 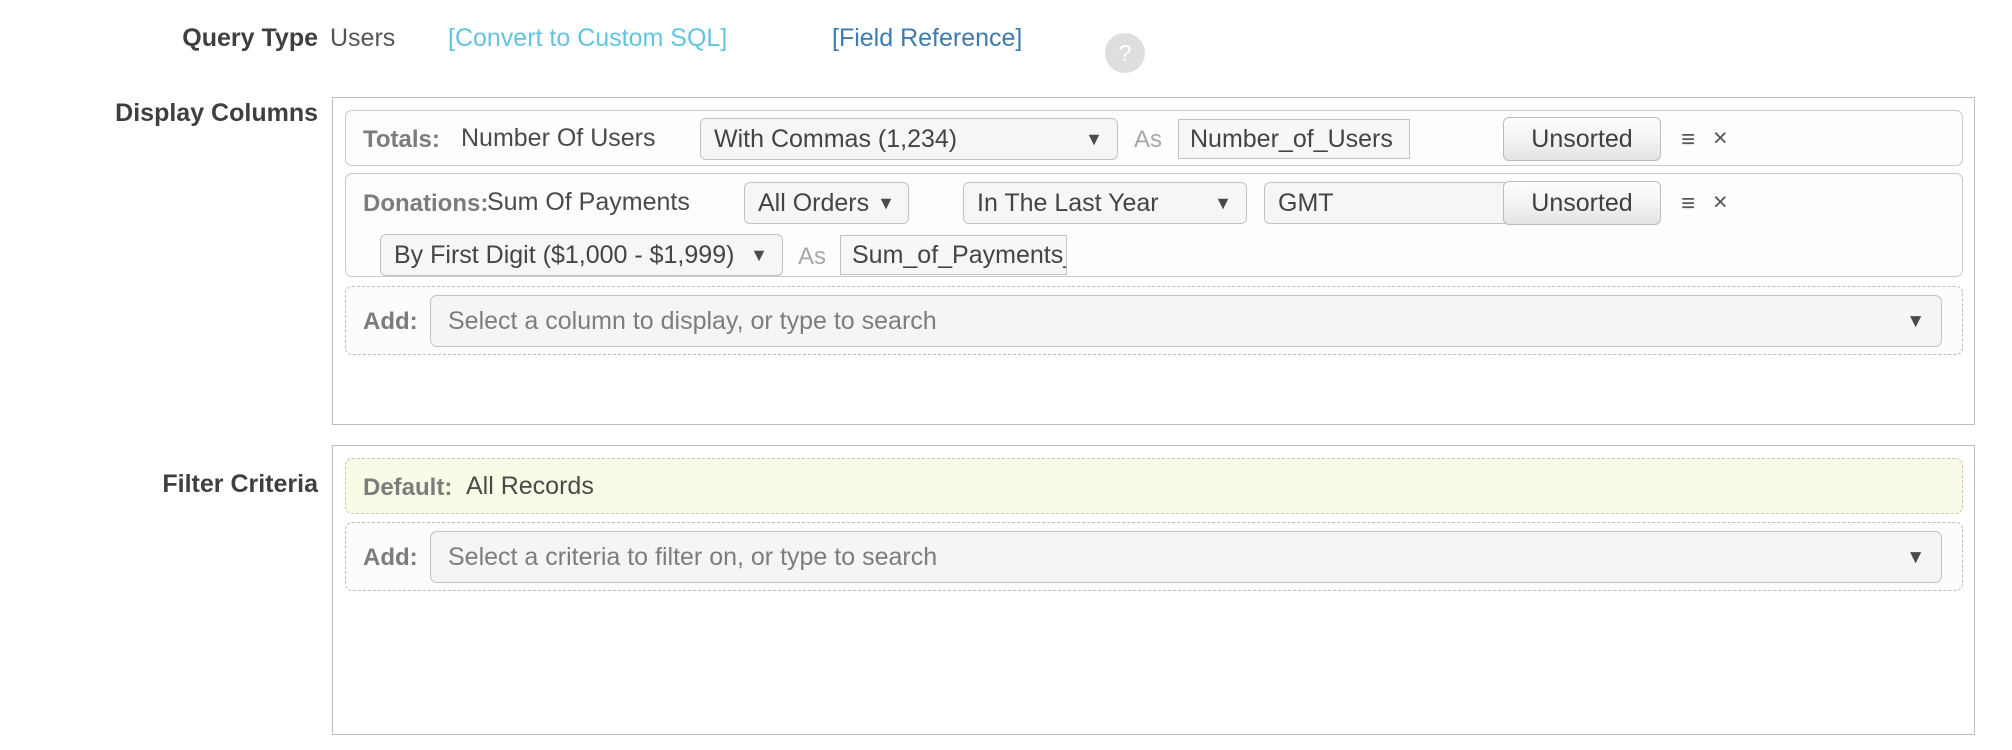 I want to click on scope-select-donations: All Orders ▼, so click(x=826, y=203).